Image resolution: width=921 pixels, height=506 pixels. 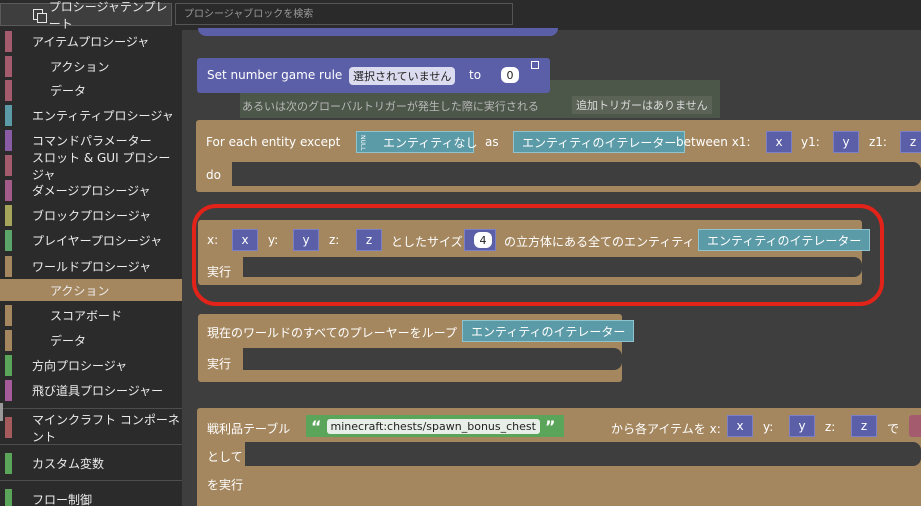 I want to click on sidebar-item-flow-control: フロー制御, so click(x=91, y=496).